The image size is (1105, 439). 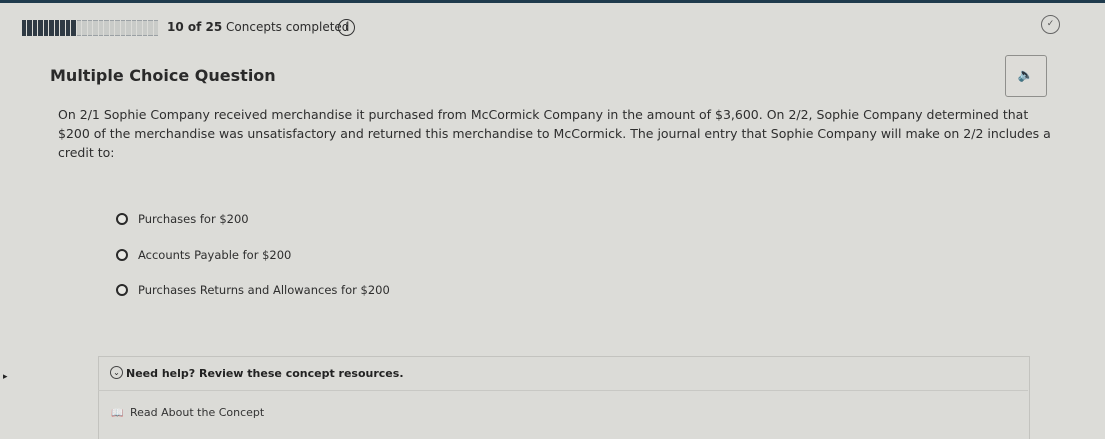 What do you see at coordinates (163, 75) in the screenshot?
I see `question-type-title: Multiple Choice Question` at bounding box center [163, 75].